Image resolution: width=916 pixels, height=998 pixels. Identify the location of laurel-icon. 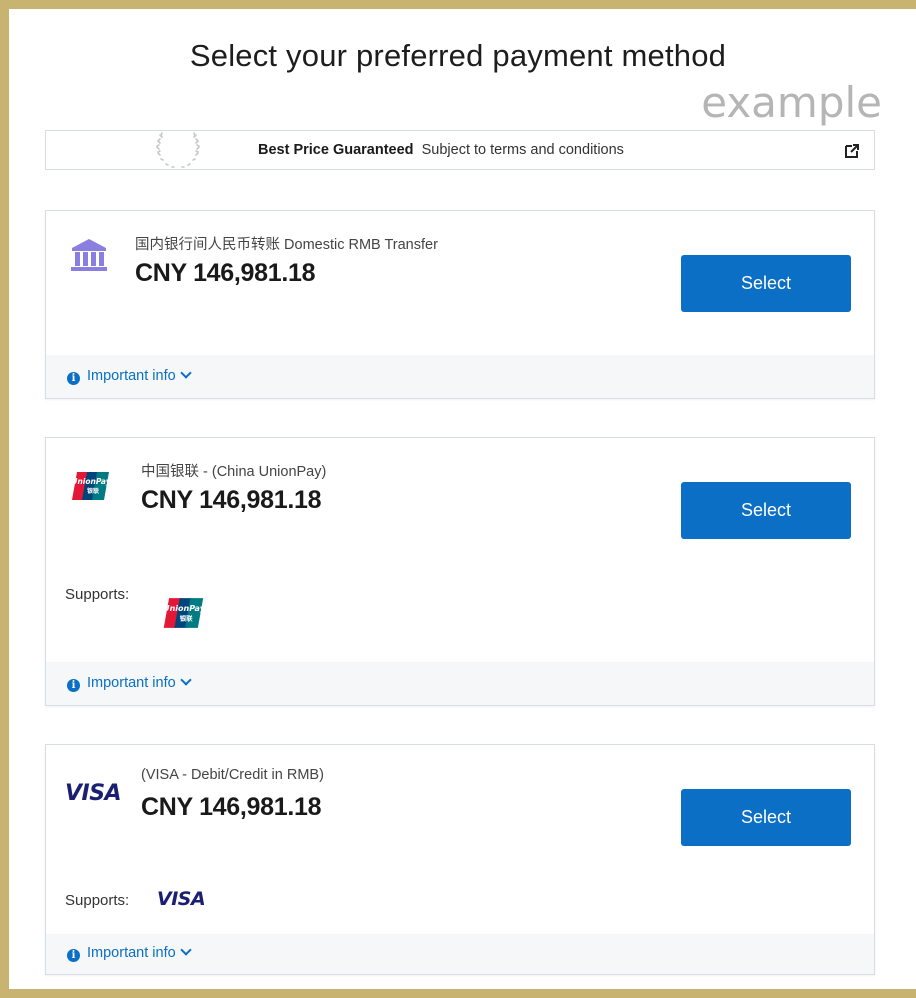
(178, 150).